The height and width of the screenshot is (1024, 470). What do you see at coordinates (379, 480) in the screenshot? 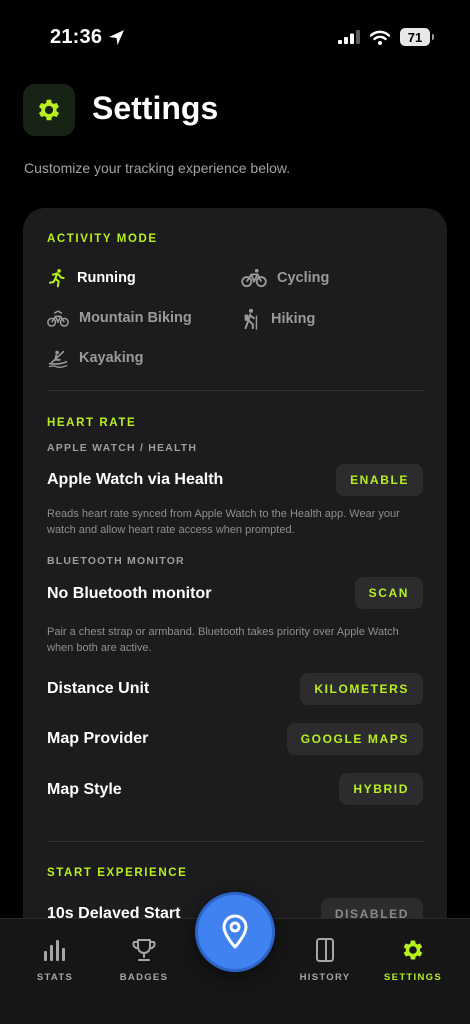
I see `enable-button: ENABLE` at bounding box center [379, 480].